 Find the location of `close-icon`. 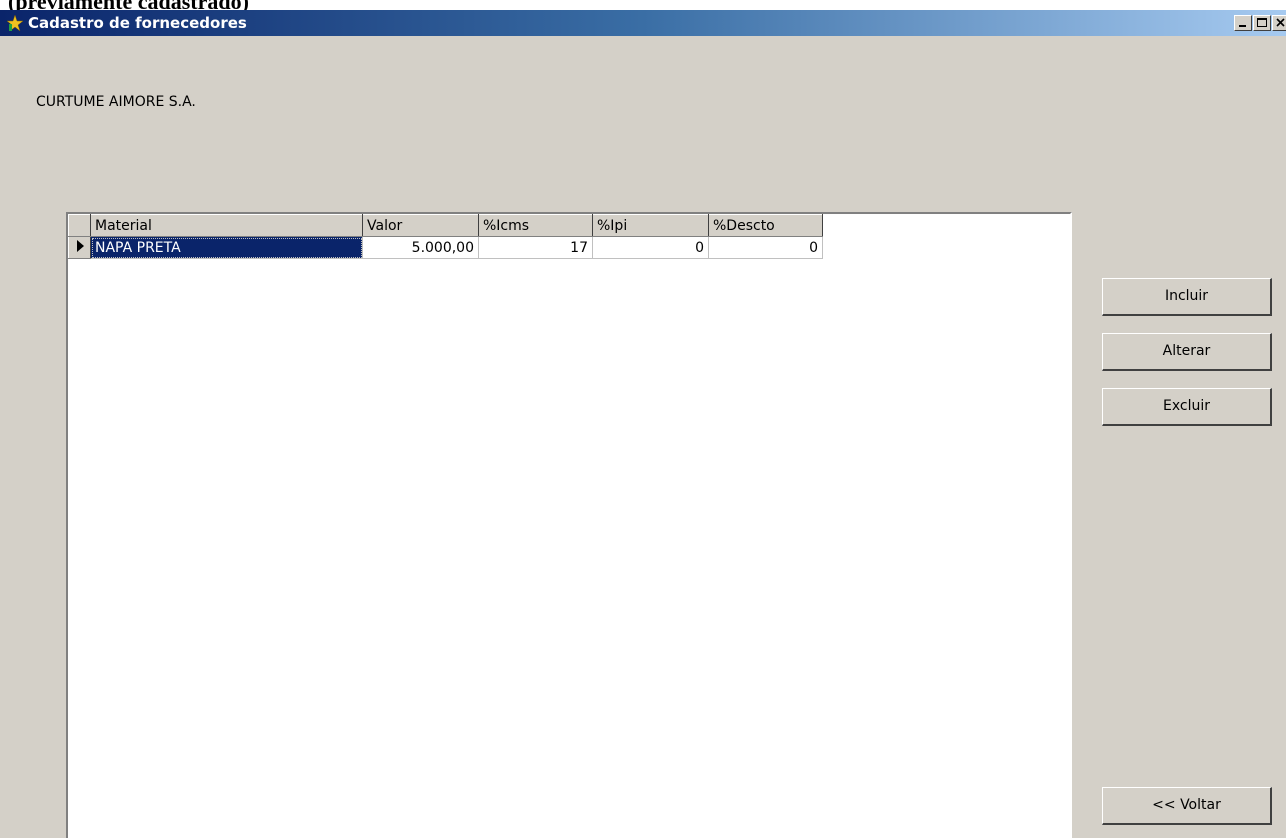

close-icon is located at coordinates (1280, 22).